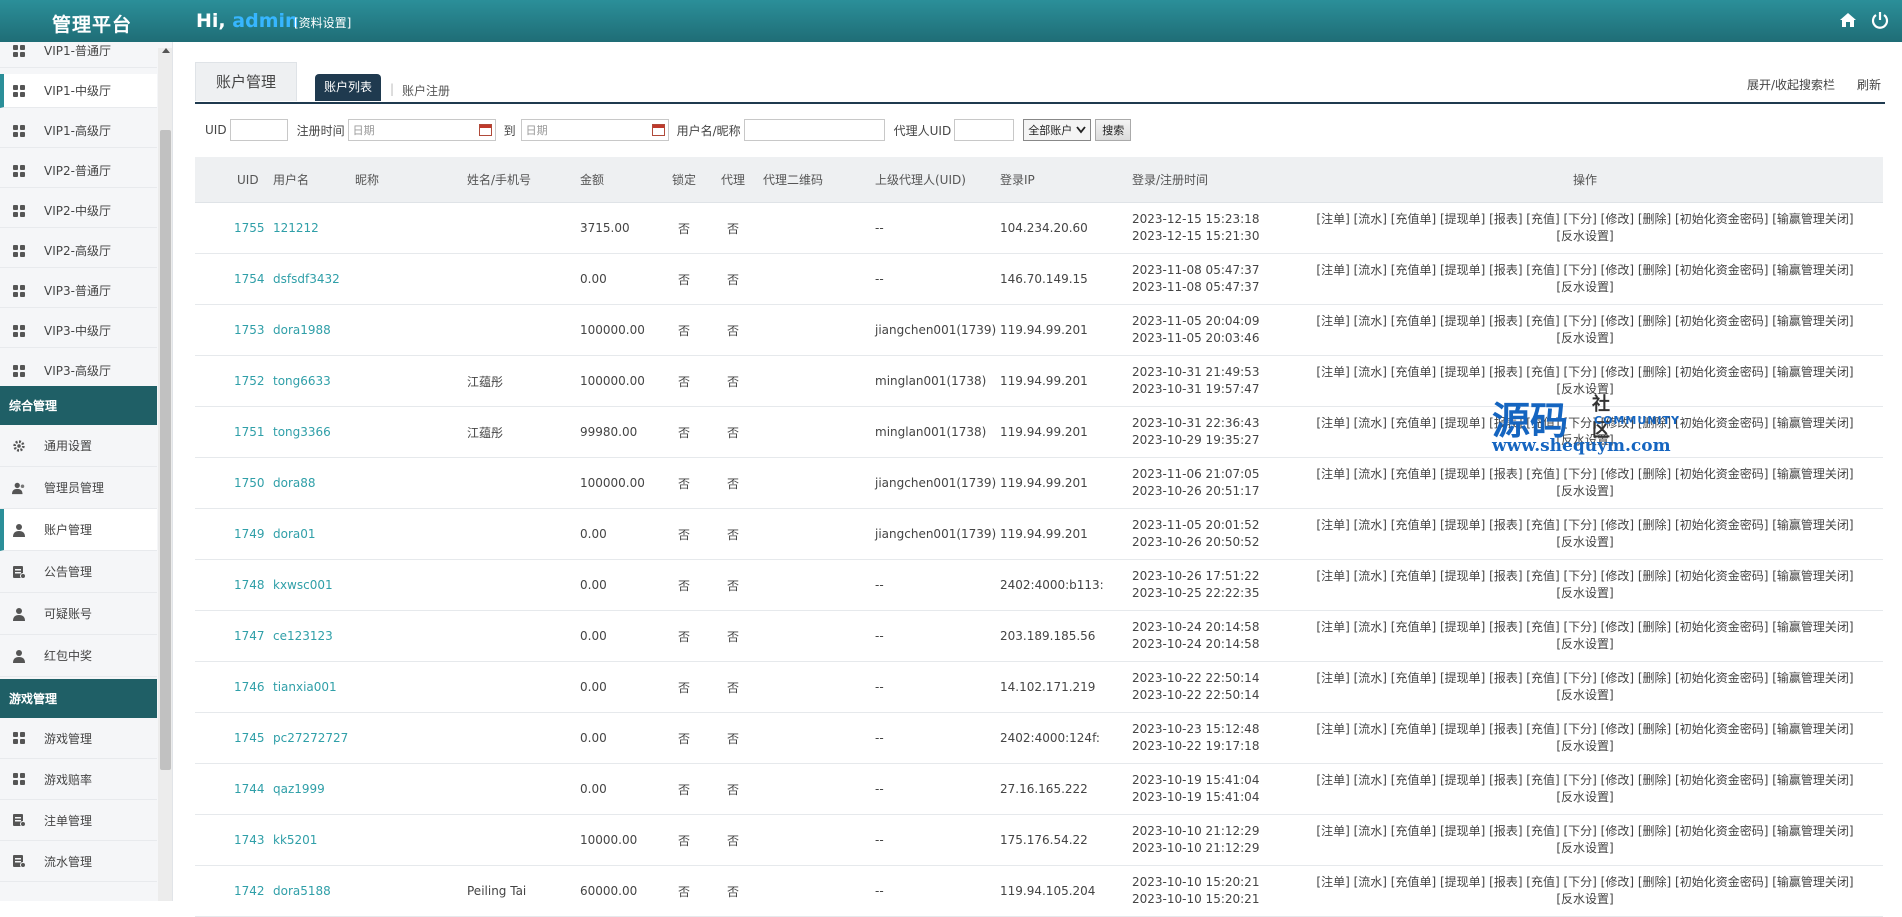 This screenshot has height=917, width=1902. Describe the element at coordinates (314, 228) in the screenshot. I see `username-cell: 121212` at that location.